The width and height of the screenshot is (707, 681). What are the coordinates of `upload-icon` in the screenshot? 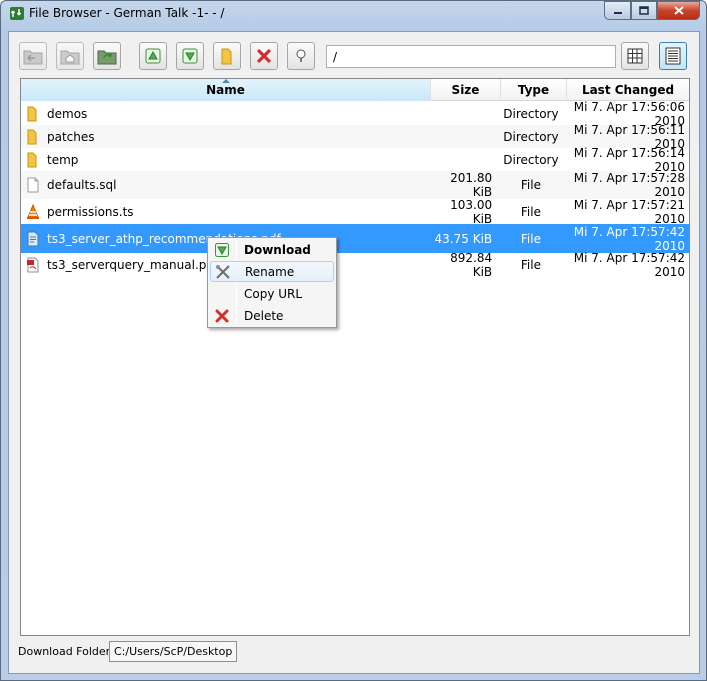 It's located at (153, 56).